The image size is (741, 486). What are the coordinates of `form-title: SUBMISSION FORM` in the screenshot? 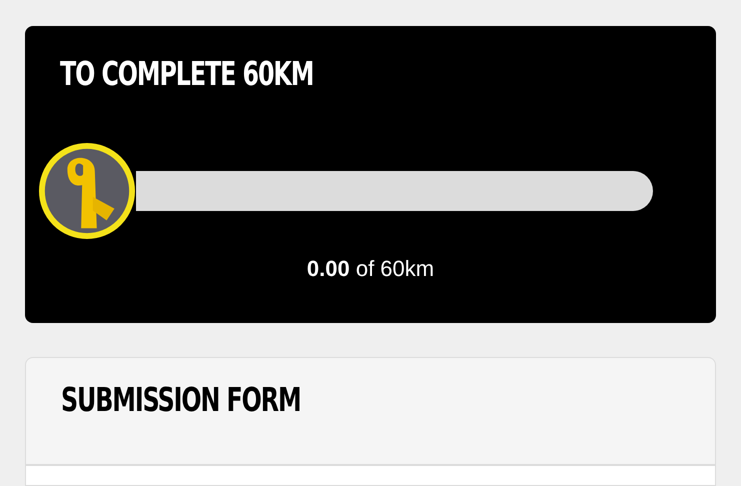 It's located at (181, 400).